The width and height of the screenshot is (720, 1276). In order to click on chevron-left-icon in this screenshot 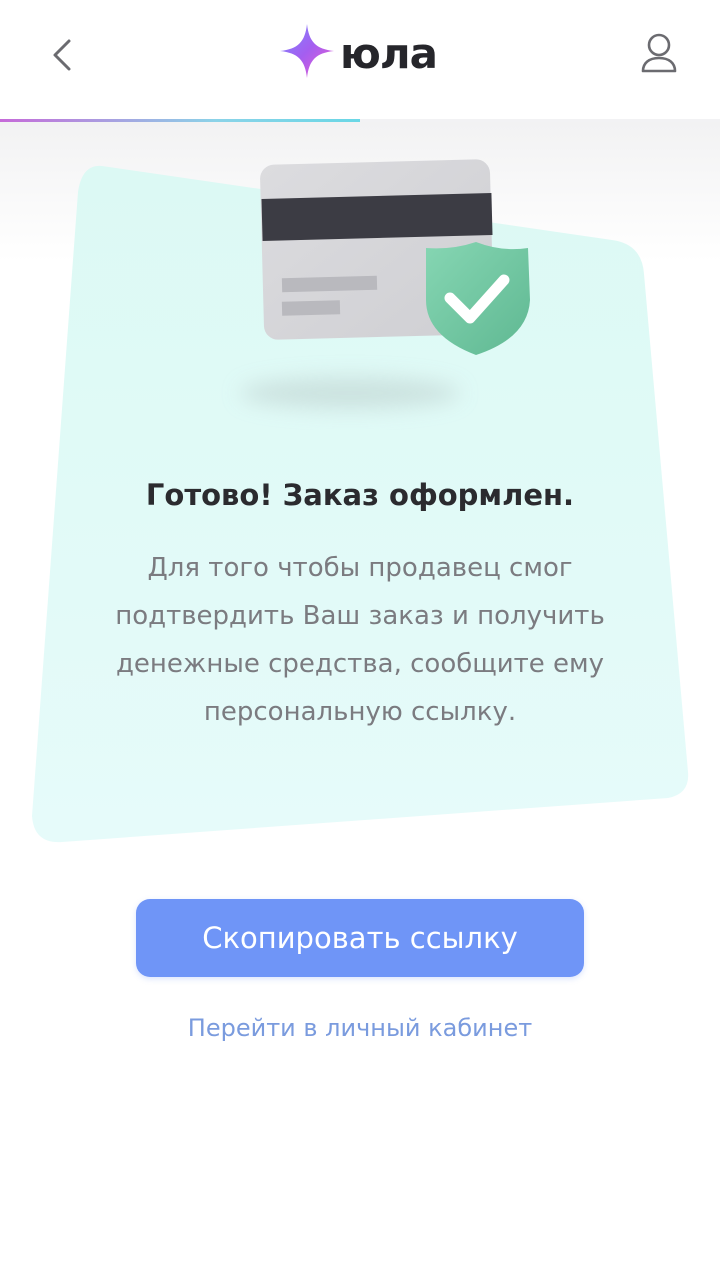, I will do `click(62, 55)`.